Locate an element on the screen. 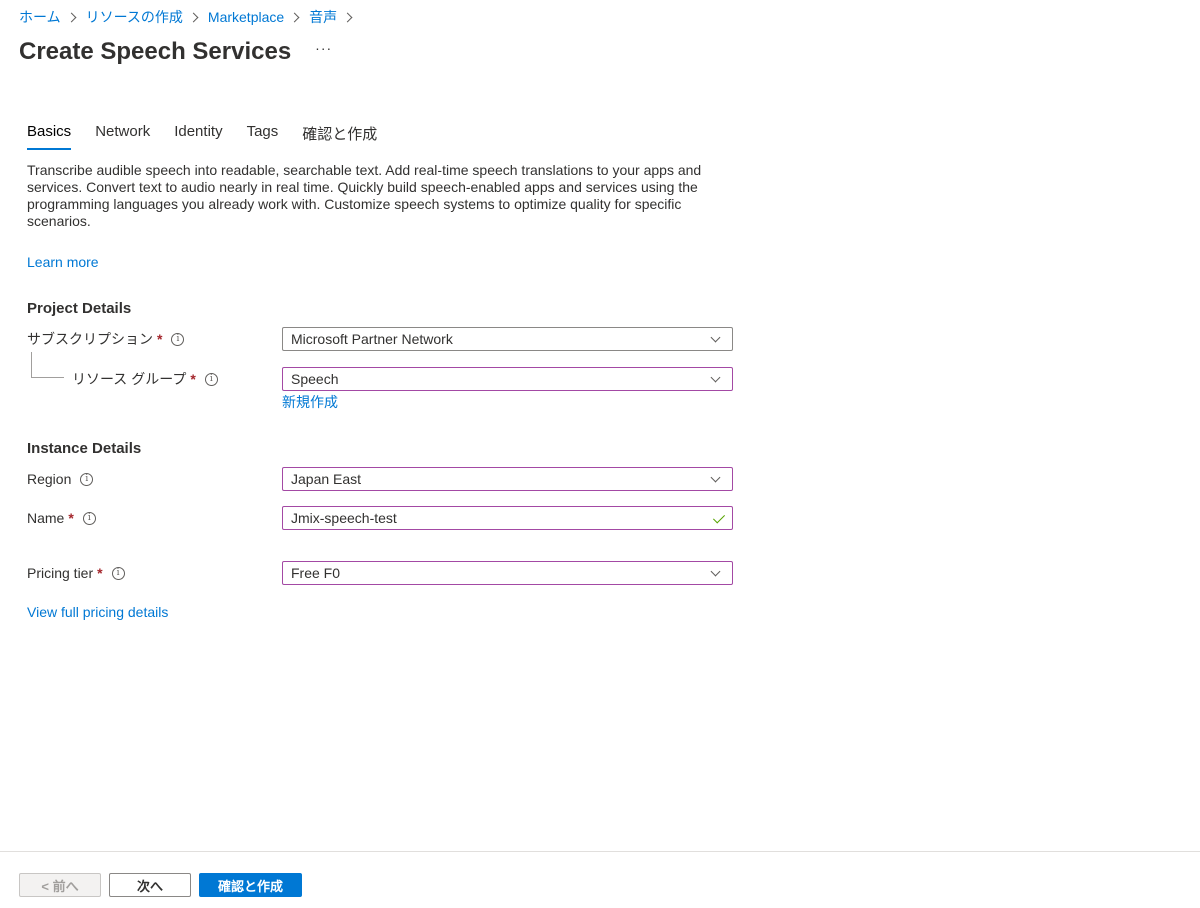 Image resolution: width=1200 pixels, height=908 pixels. region-label: Region i is located at coordinates (60, 479).